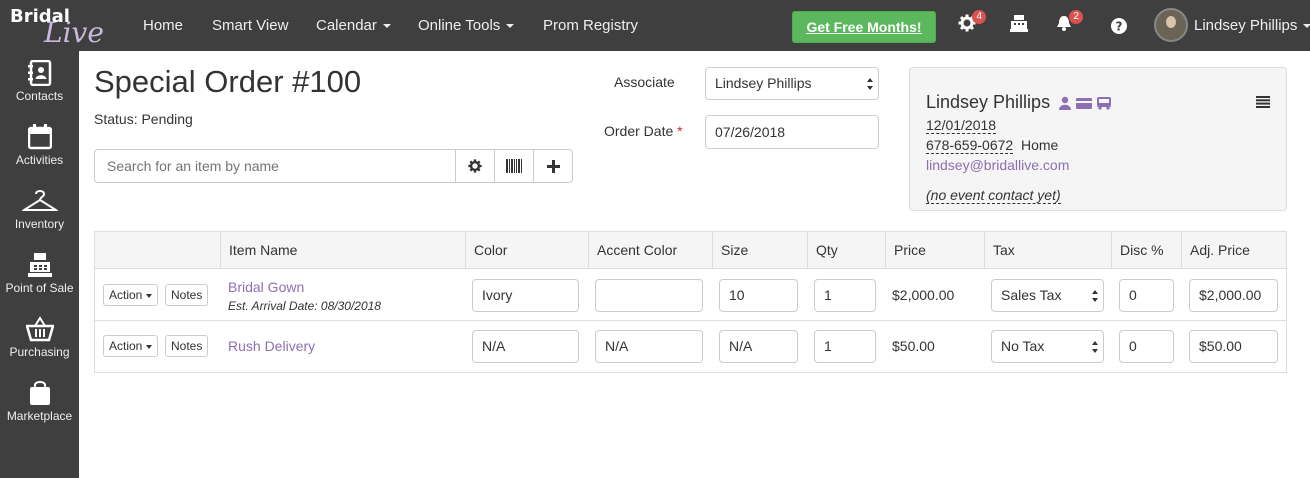 The width and height of the screenshot is (1310, 478). Describe the element at coordinates (143, 119) in the screenshot. I see `order-status: Status: Pending` at that location.